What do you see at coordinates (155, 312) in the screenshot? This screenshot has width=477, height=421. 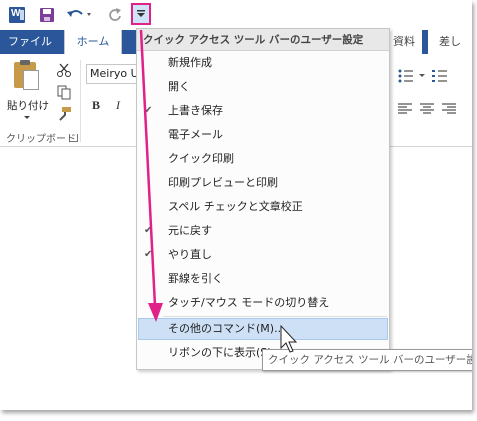 I see `annotation-arrow-head` at bounding box center [155, 312].